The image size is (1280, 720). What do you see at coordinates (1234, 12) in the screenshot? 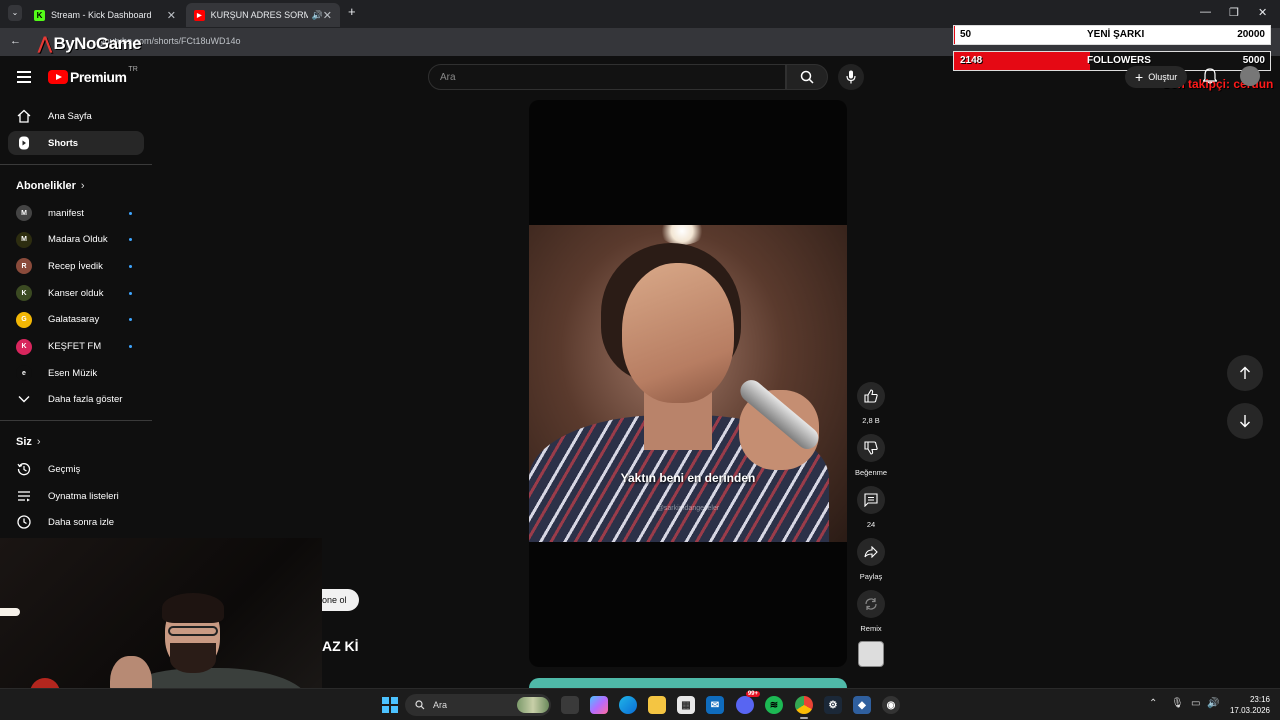
I see `maximize-button: ❐` at bounding box center [1234, 12].